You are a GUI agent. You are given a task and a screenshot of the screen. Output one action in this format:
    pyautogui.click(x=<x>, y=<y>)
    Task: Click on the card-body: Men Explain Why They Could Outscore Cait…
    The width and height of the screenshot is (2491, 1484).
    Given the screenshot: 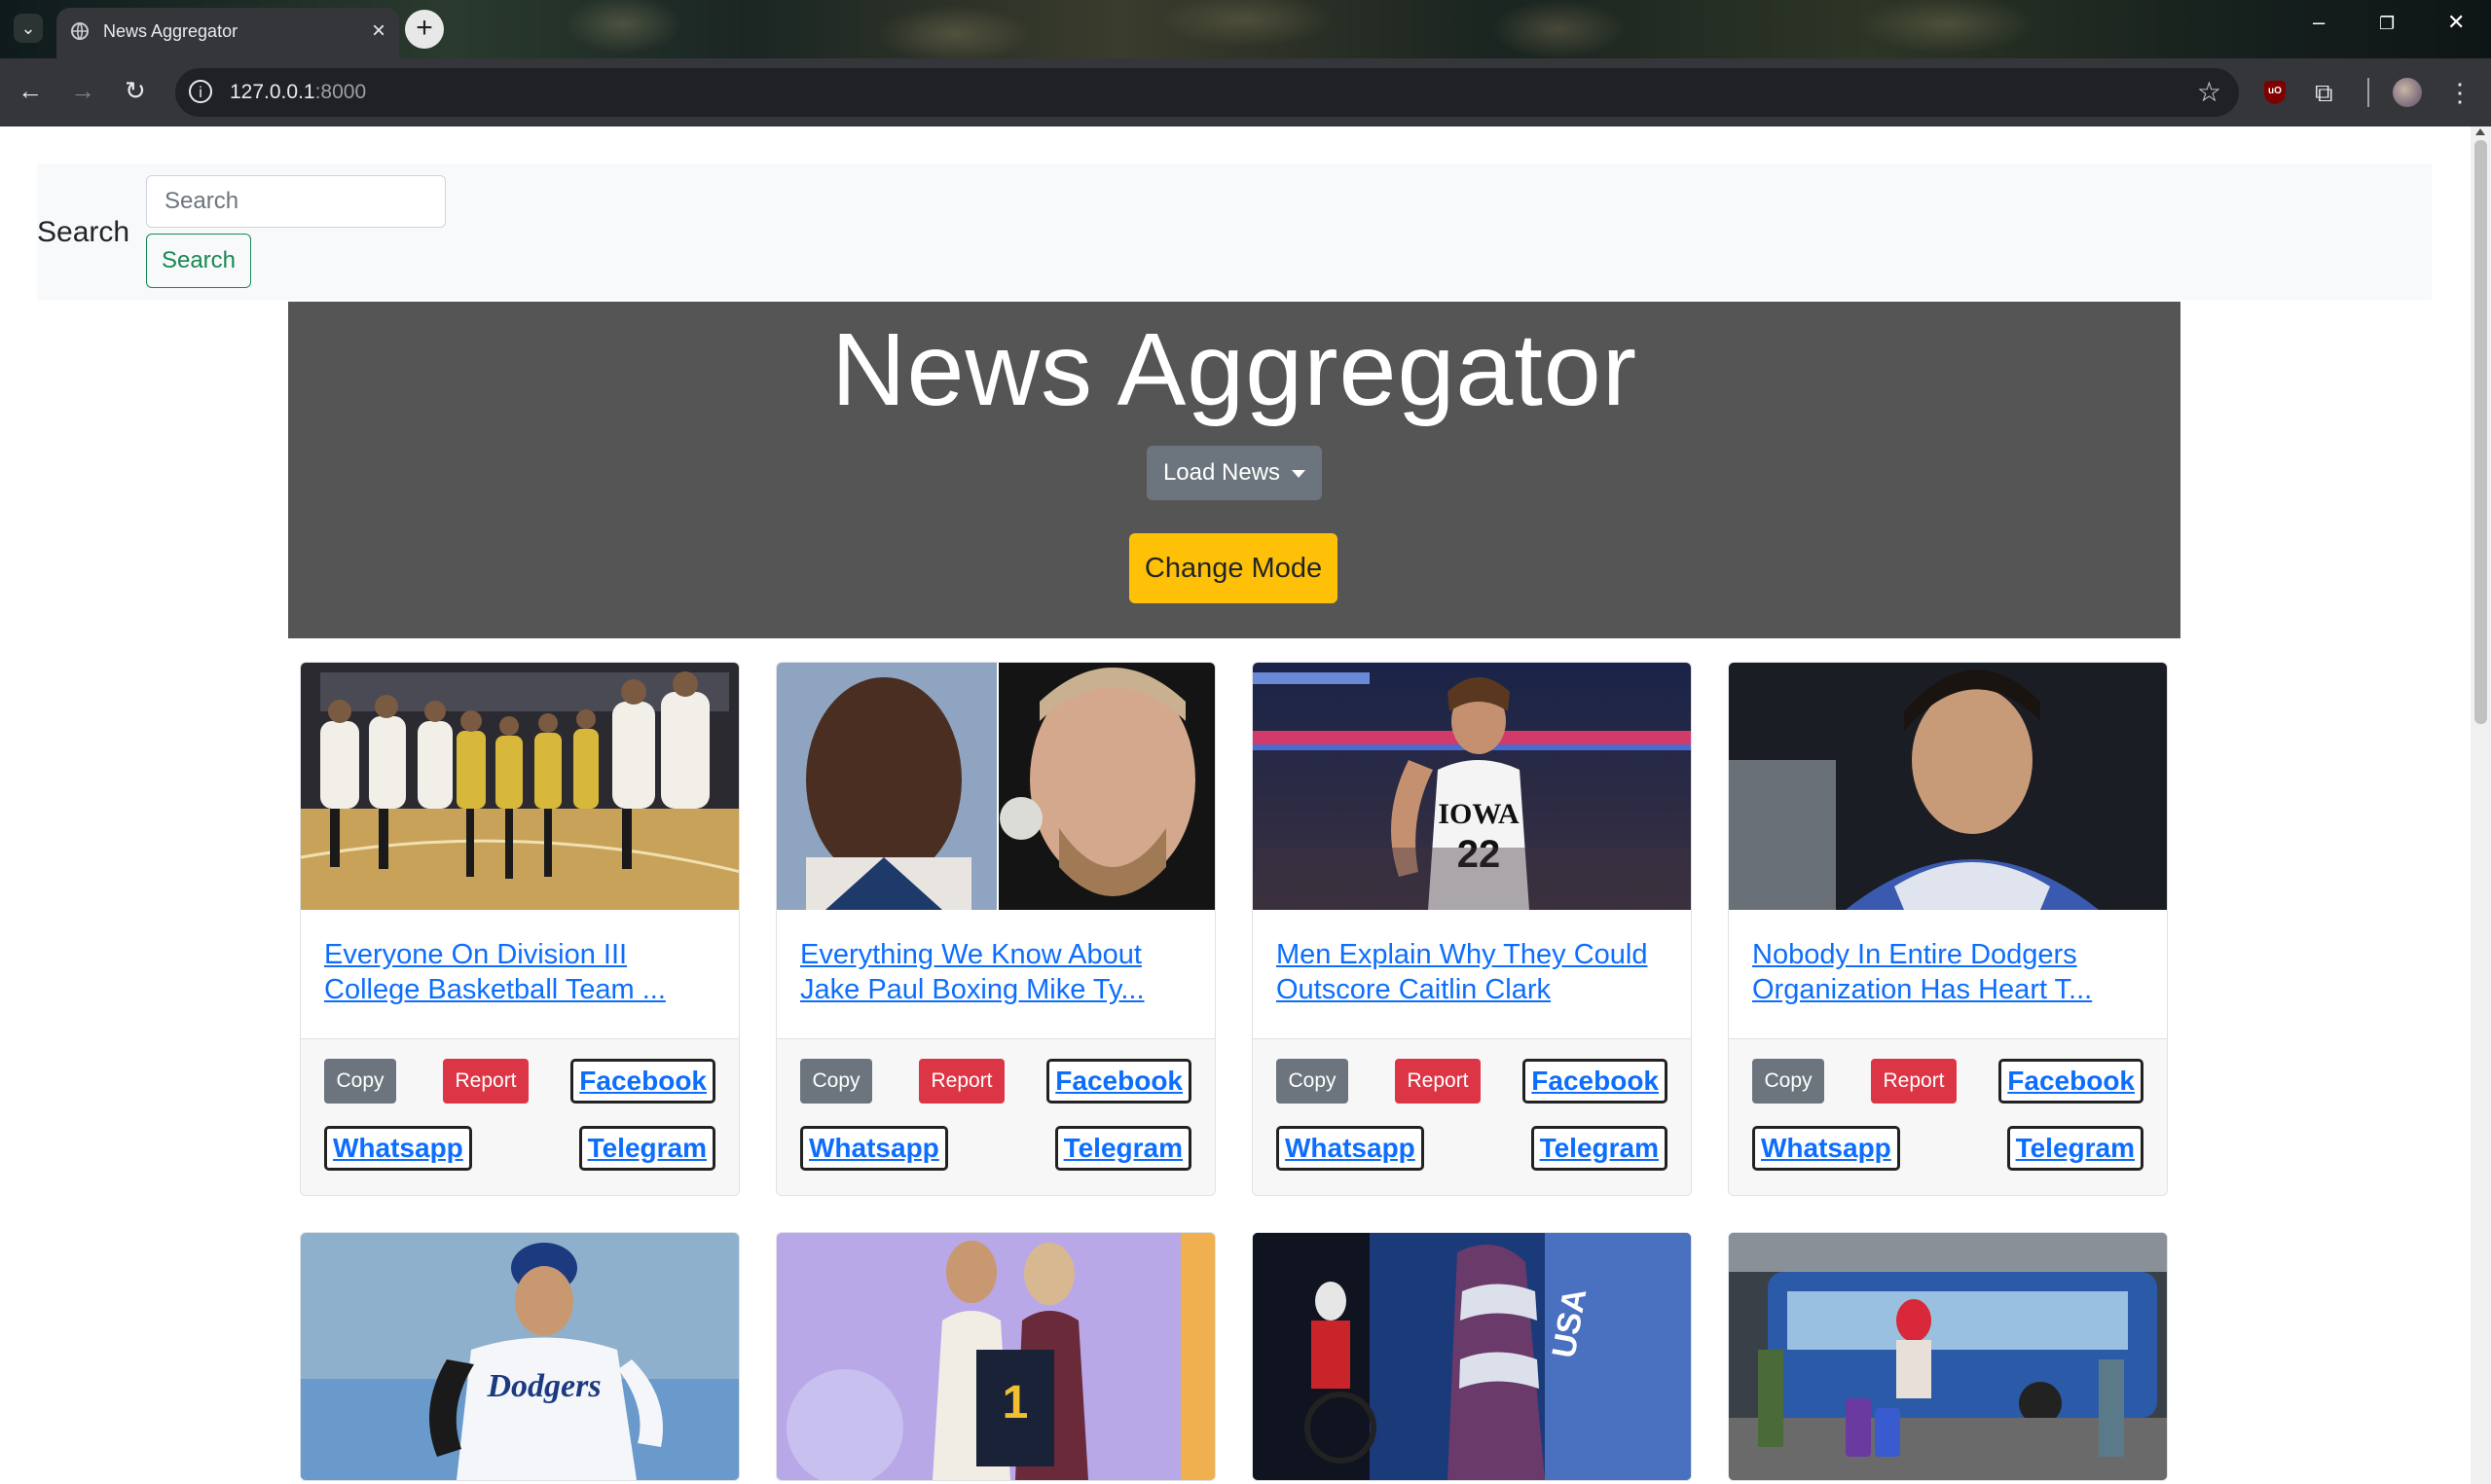 What is the action you would take?
    pyautogui.click(x=1472, y=974)
    